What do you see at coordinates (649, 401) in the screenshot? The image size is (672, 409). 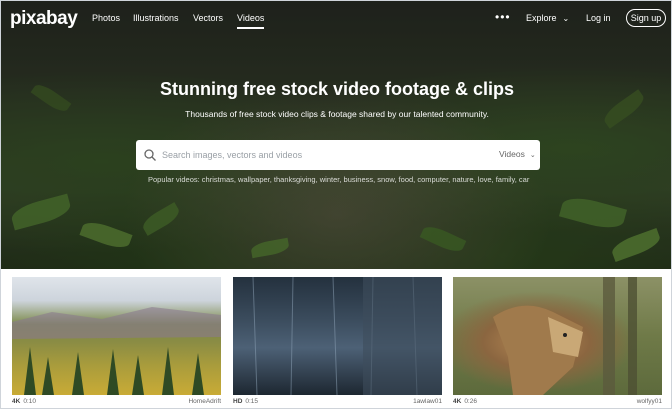 I see `video-author: wolfyy01` at bounding box center [649, 401].